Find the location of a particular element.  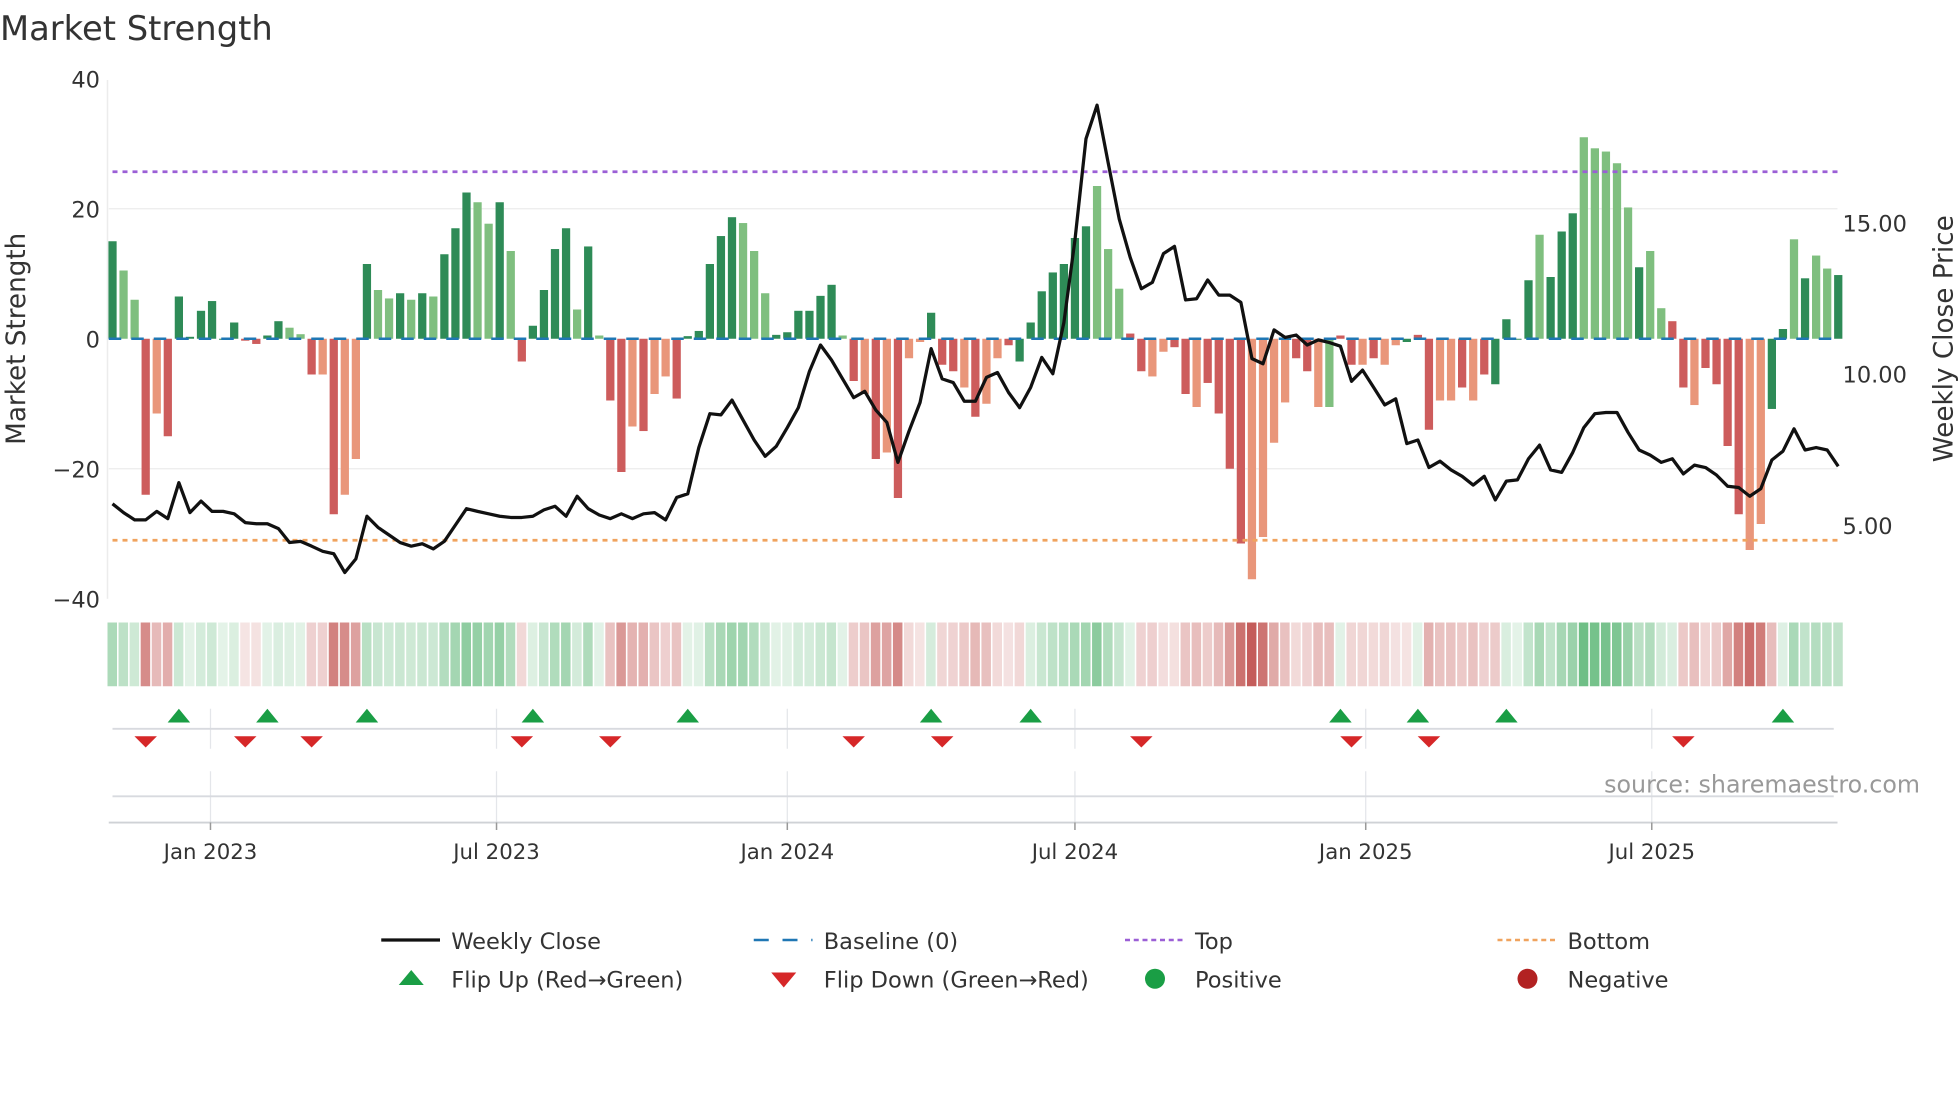

legend-item: Flip Up (Red→Green) is located at coordinates (540, 981).